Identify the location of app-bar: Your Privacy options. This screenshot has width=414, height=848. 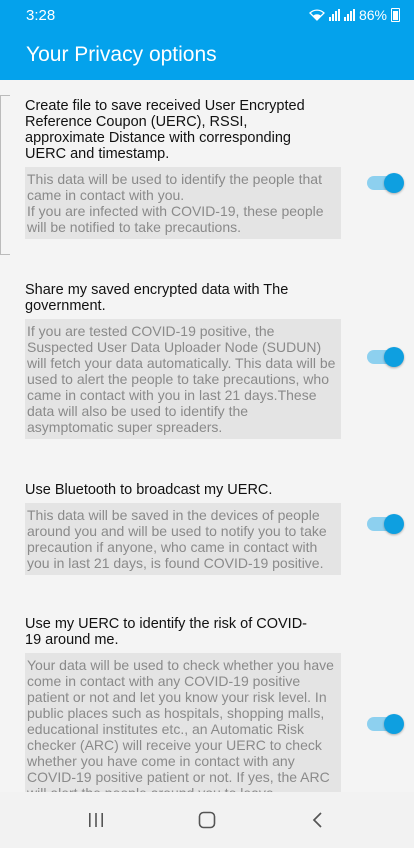
(207, 55).